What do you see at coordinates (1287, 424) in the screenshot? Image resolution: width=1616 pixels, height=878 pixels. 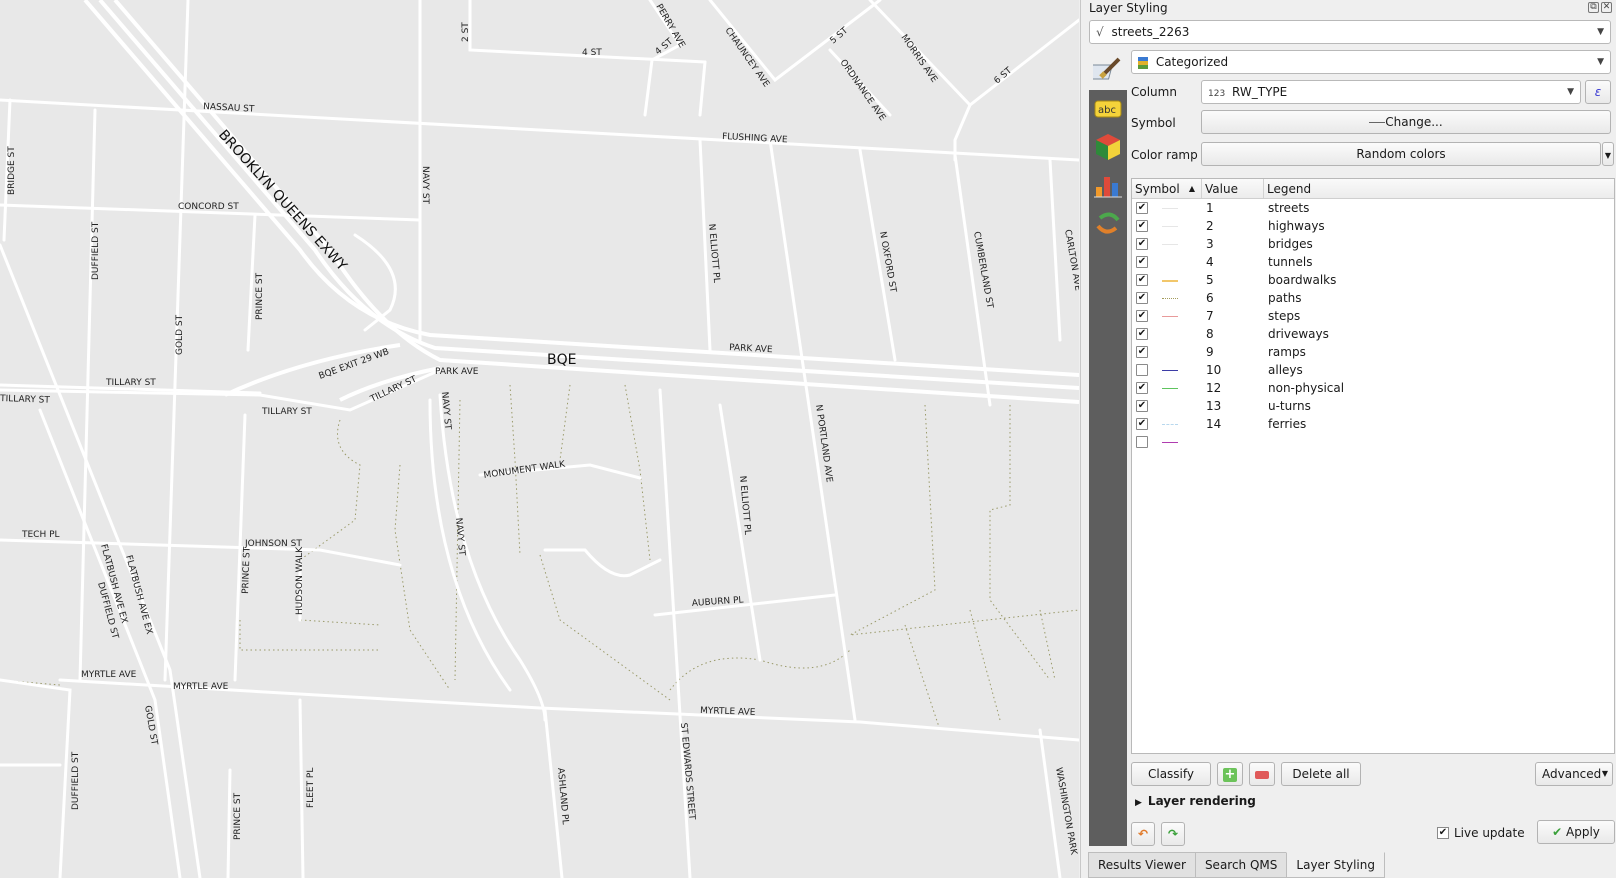 I see `legend-cell: ferries` at bounding box center [1287, 424].